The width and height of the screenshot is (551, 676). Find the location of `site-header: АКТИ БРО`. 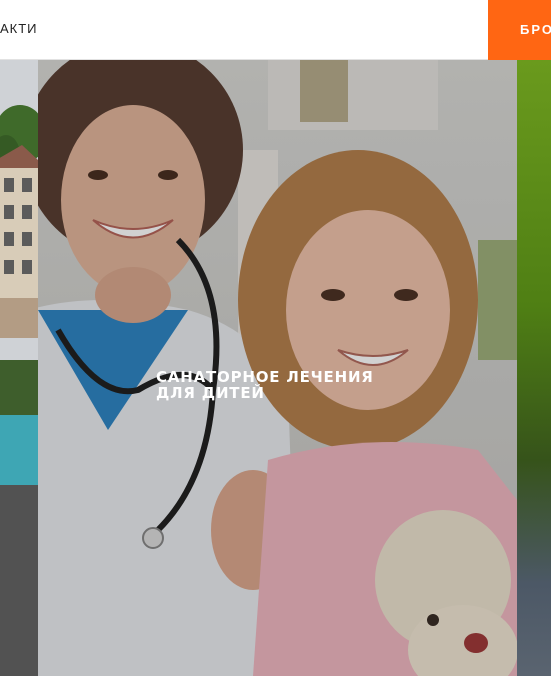

site-header: АКТИ БРО is located at coordinates (275, 30).